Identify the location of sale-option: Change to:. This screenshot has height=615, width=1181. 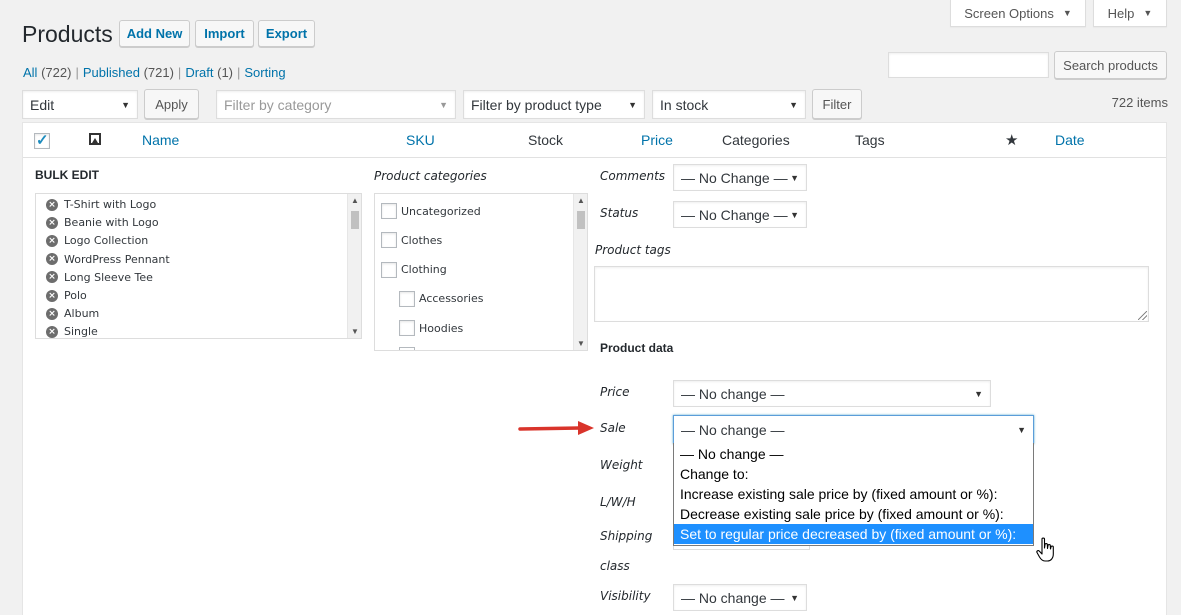
(853, 474).